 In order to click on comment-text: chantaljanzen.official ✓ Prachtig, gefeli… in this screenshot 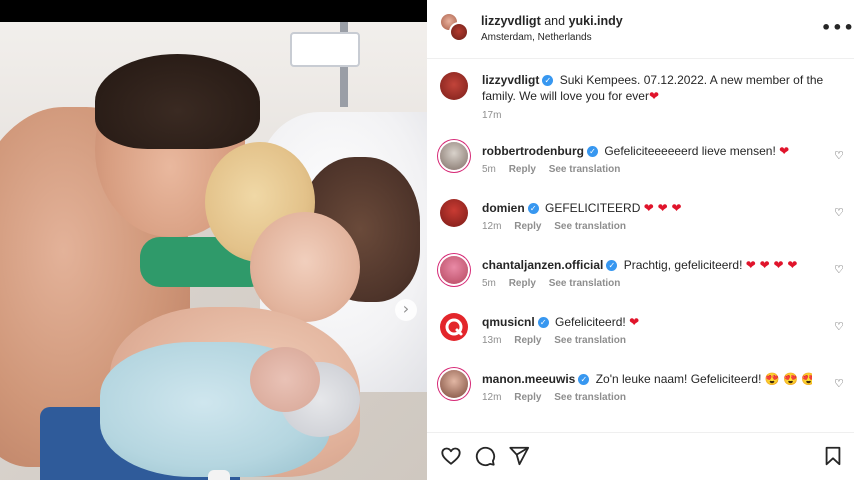, I will do `click(647, 265)`.